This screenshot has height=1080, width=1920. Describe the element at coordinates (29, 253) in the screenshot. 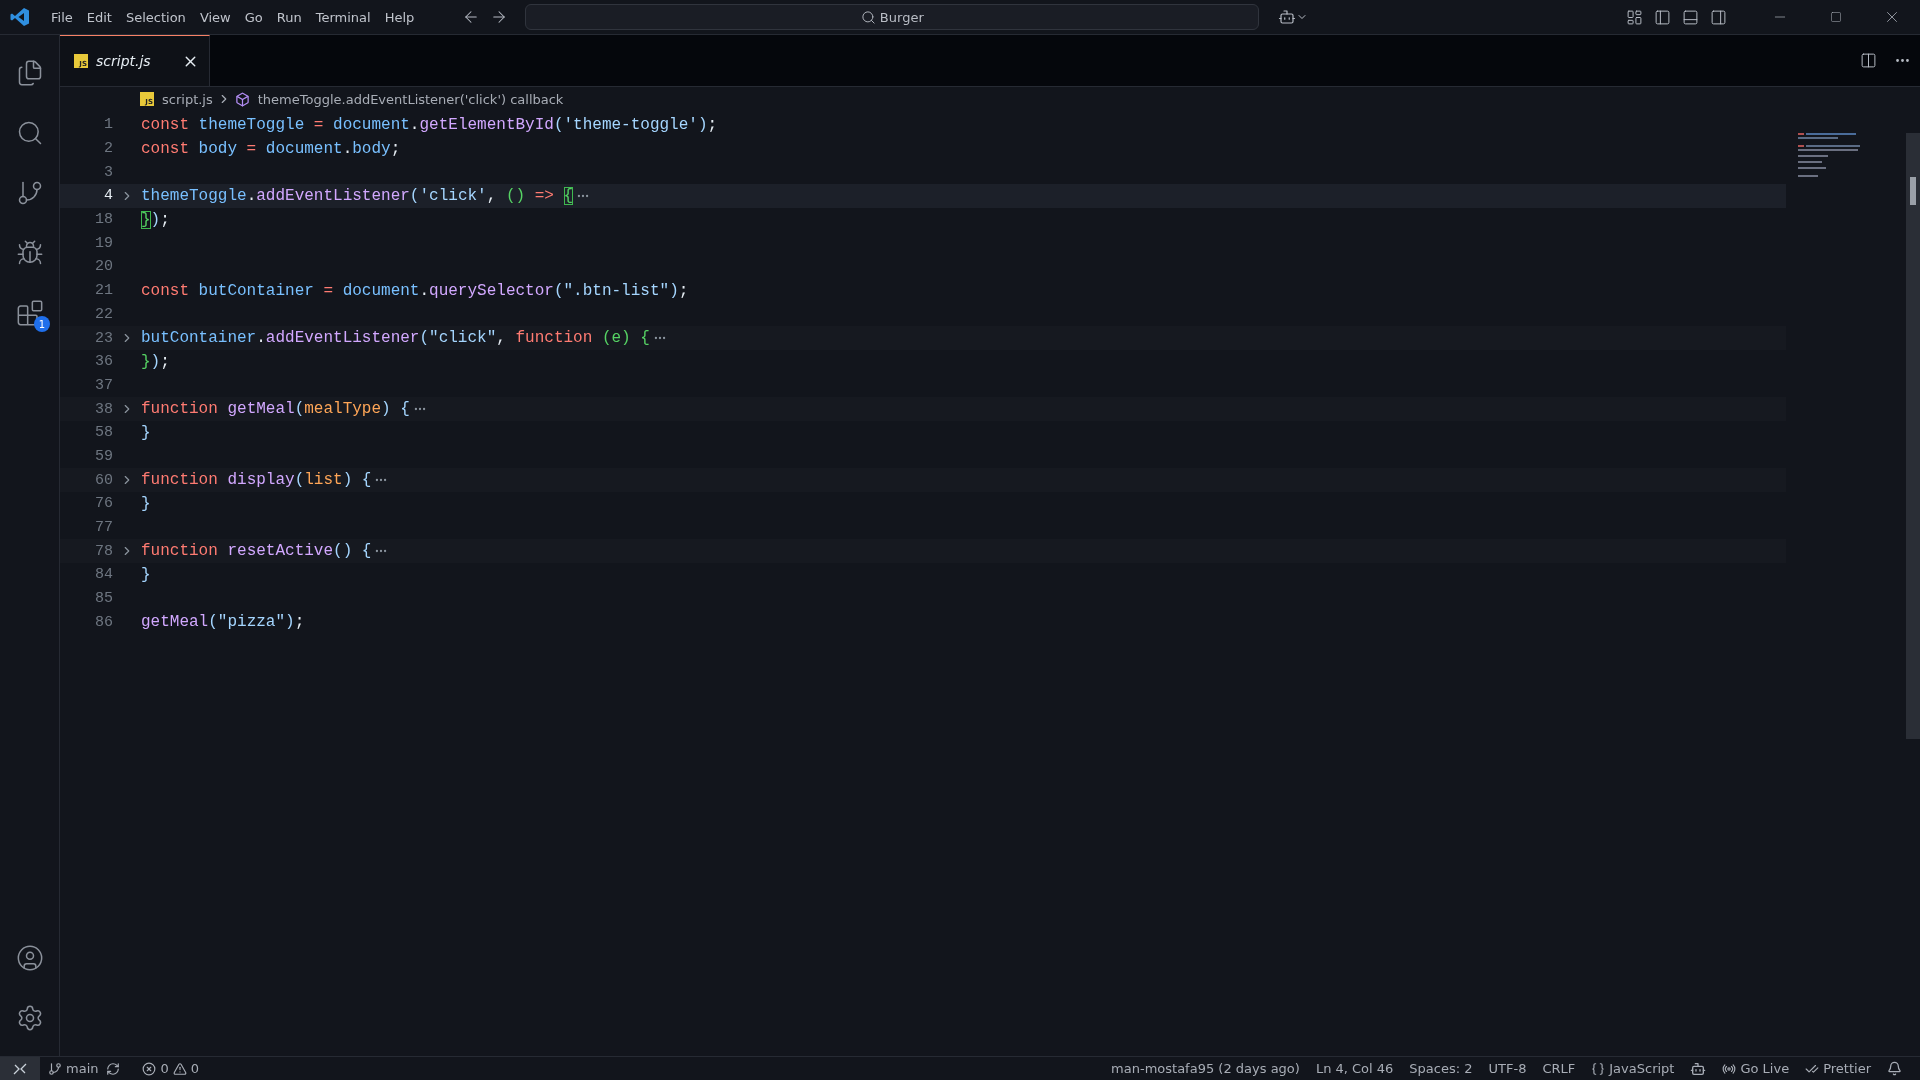

I see `run-debug-icon` at that location.